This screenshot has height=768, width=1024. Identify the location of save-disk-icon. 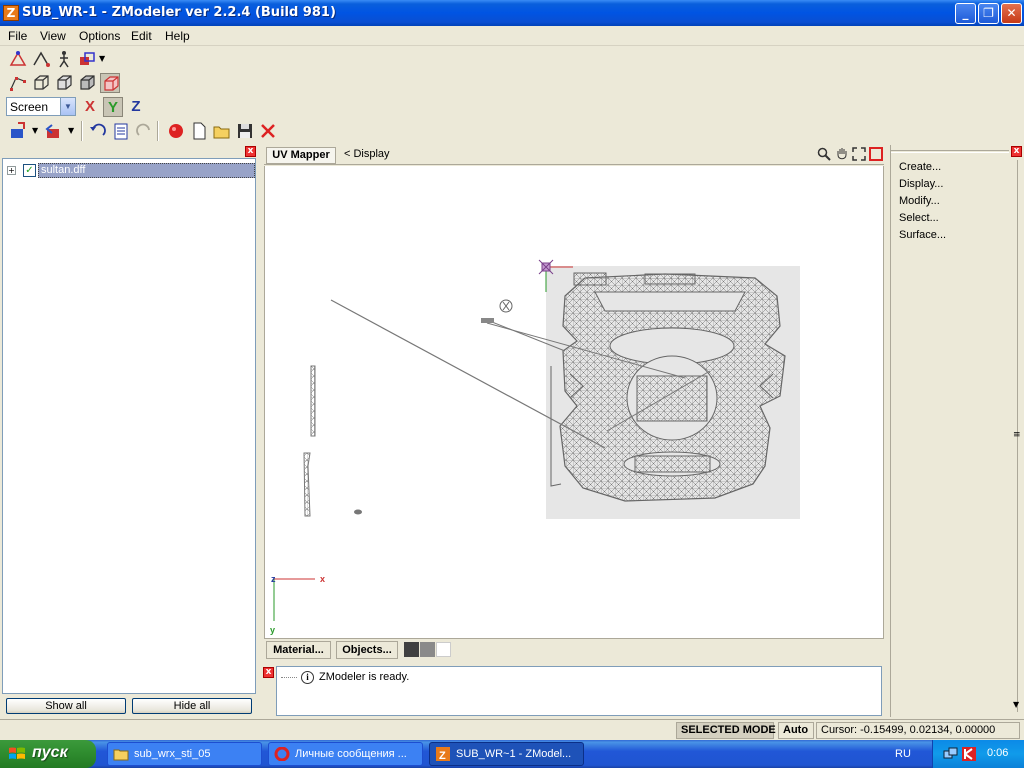
(245, 131).